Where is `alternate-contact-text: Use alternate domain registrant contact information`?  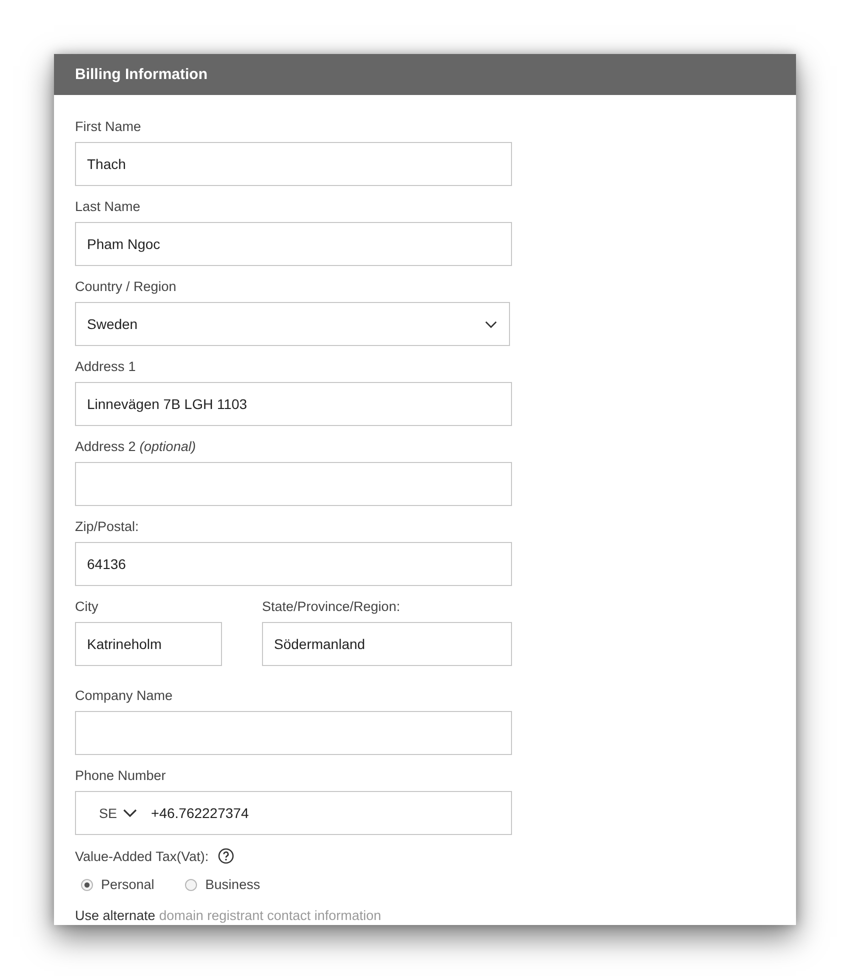
alternate-contact-text: Use alternate domain registrant contact information is located at coordinates (228, 916).